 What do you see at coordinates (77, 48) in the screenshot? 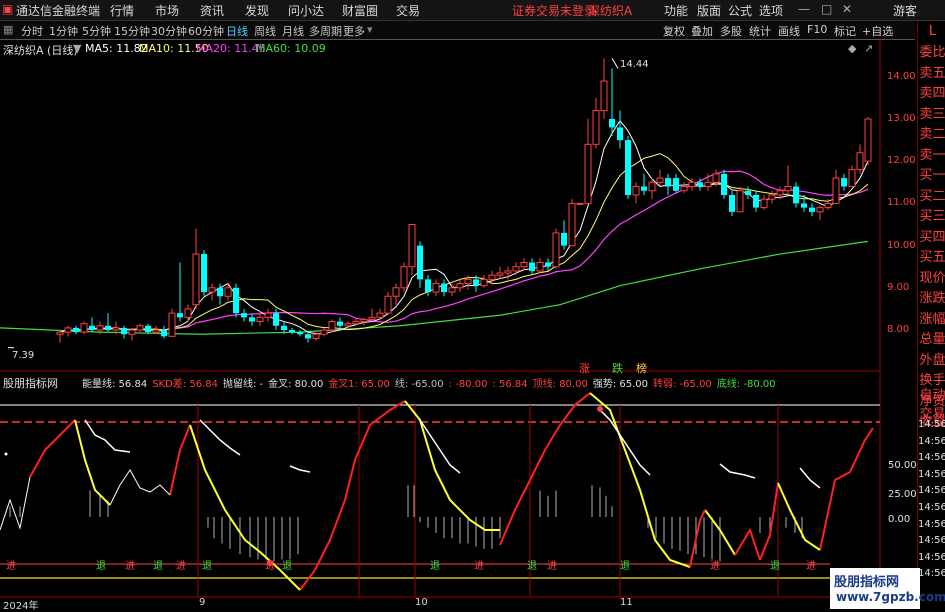
I see `legend-dropdown-icon: ▼` at bounding box center [77, 48].